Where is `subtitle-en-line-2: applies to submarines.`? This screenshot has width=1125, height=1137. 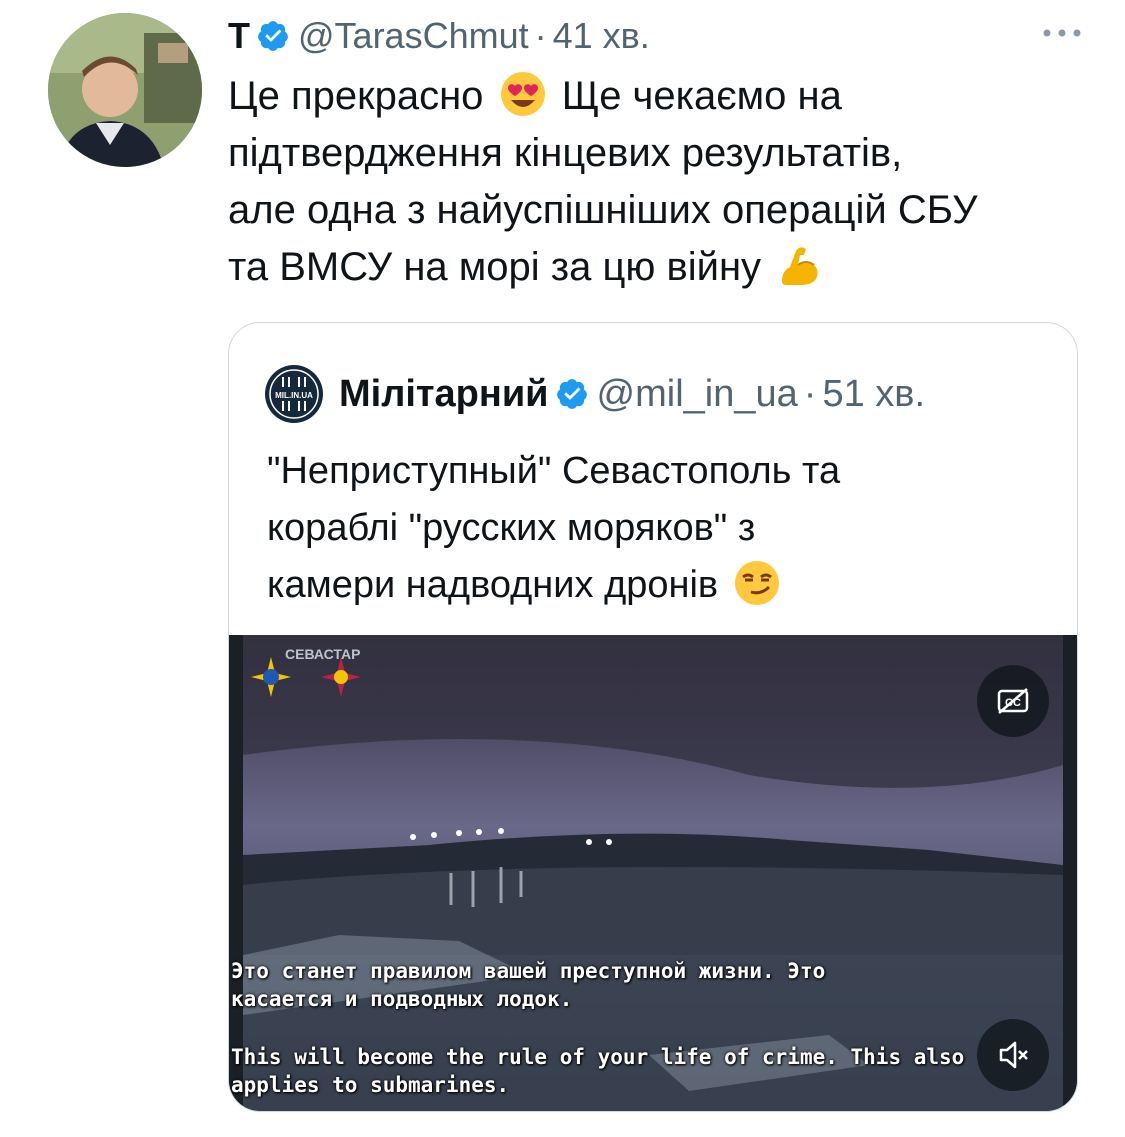 subtitle-en-line-2: applies to submarines. is located at coordinates (370, 1085).